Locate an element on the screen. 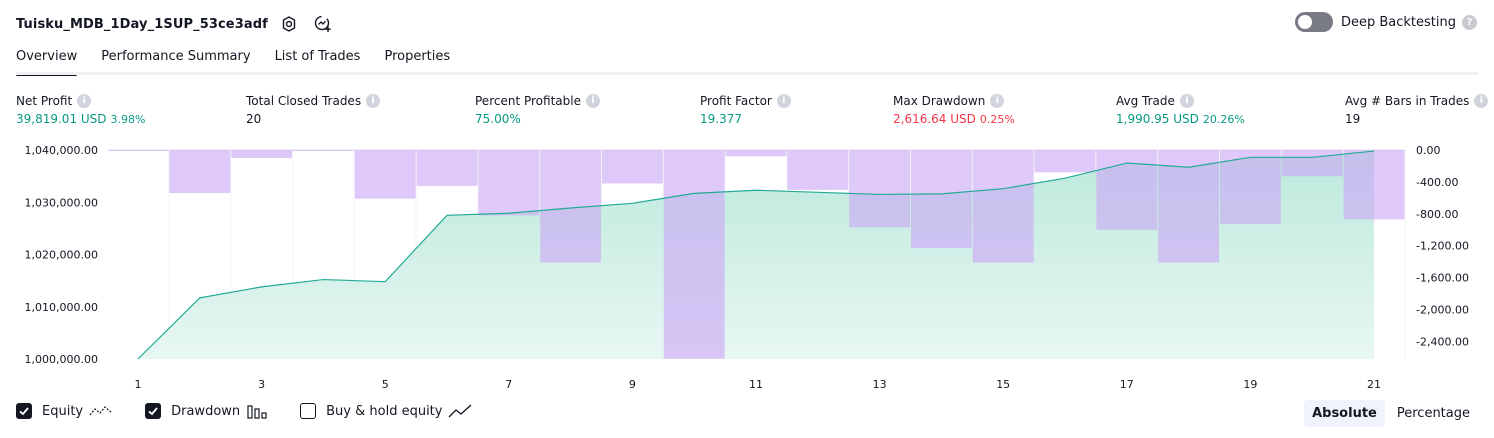 The height and width of the screenshot is (438, 1494). metric-label: Avg Trade is located at coordinates (1145, 101).